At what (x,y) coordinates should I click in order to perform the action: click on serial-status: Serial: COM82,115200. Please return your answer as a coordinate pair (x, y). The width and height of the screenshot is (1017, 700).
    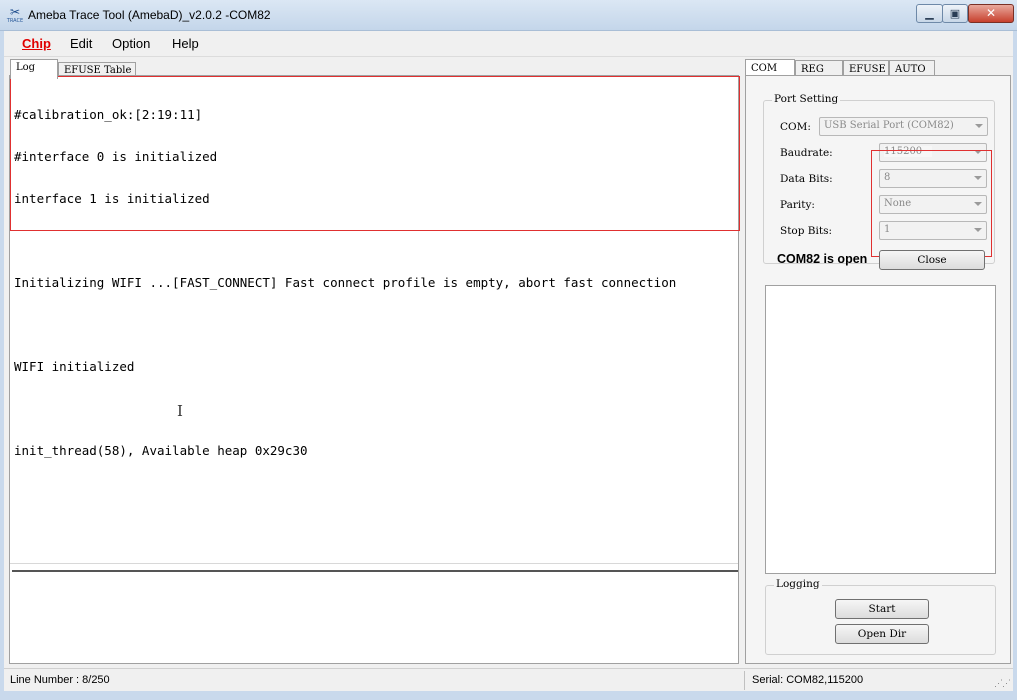
    Looking at the image, I should click on (808, 680).